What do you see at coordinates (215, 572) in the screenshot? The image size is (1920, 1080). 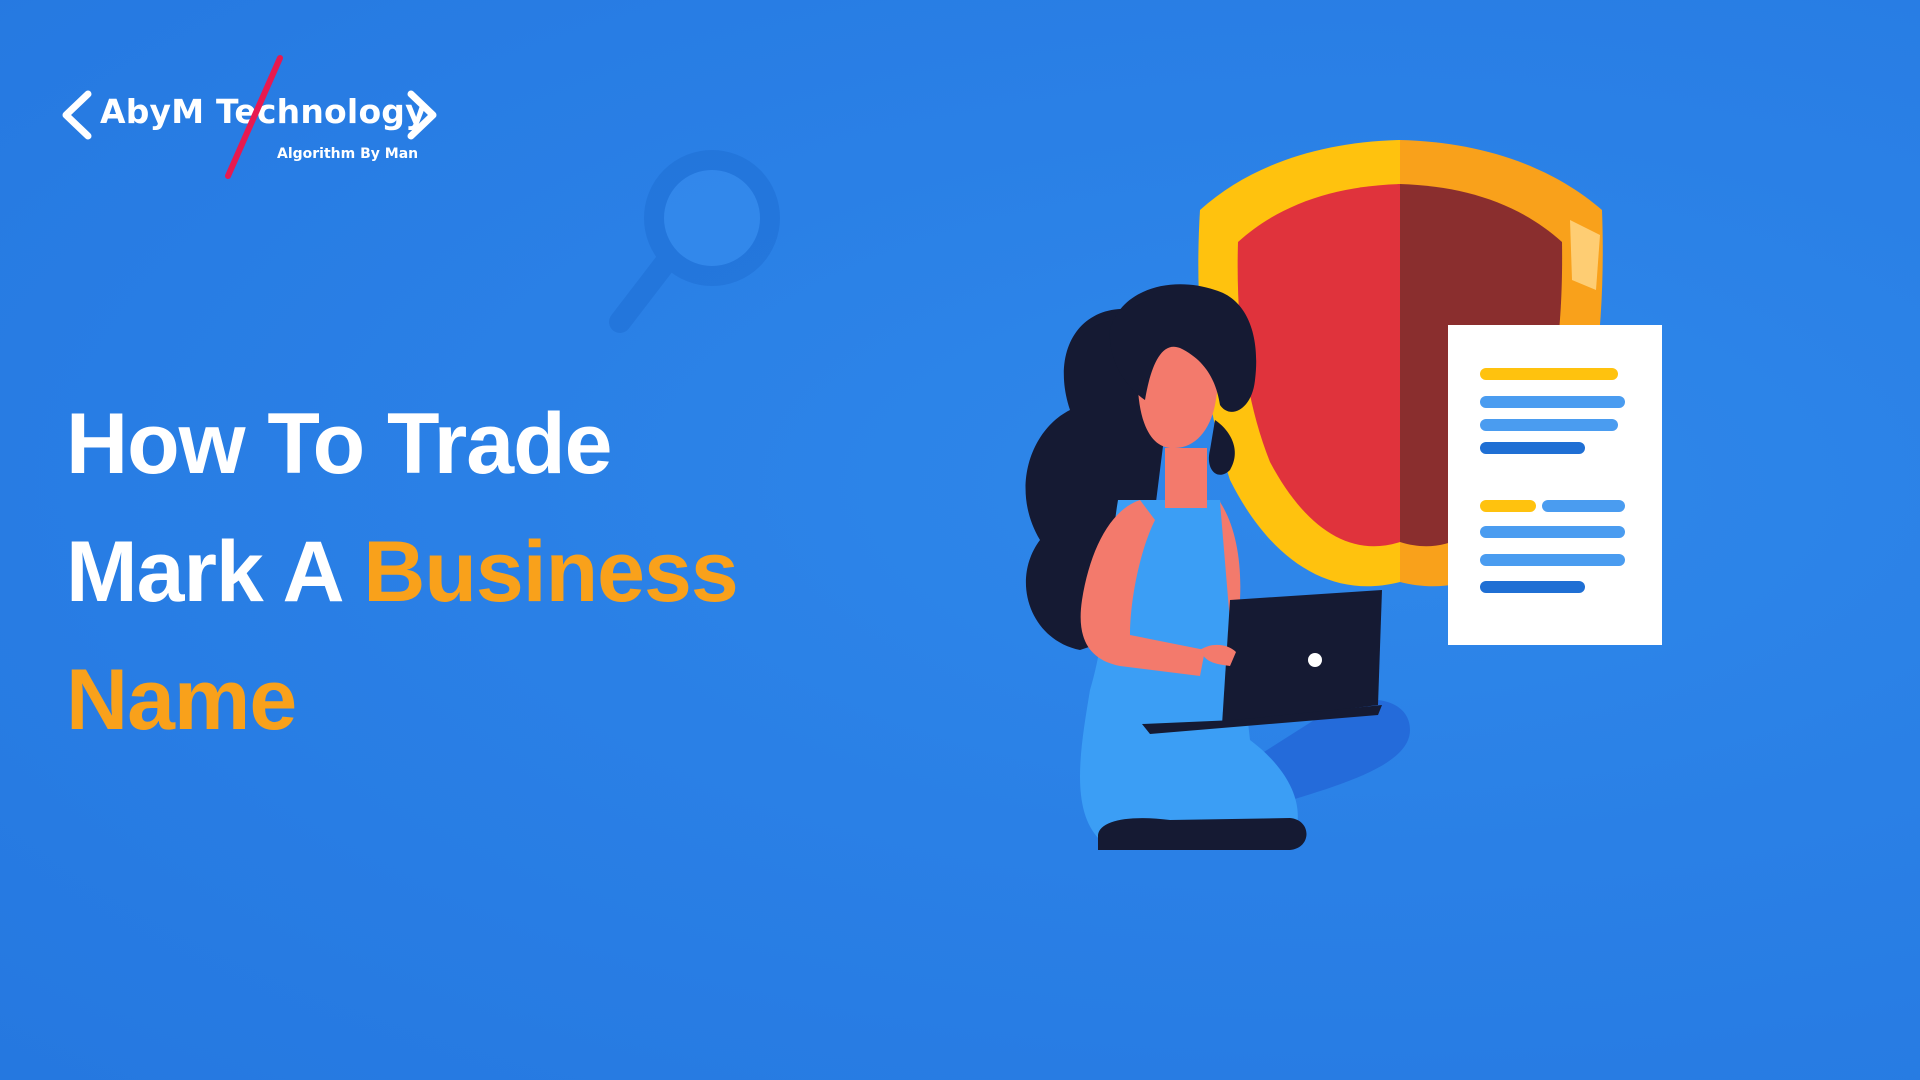 I see `headline-line-2-plain: Mark A` at bounding box center [215, 572].